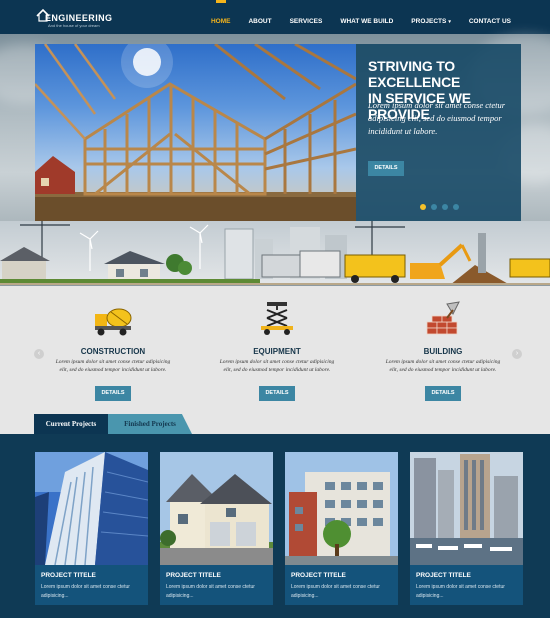 This screenshot has height=618, width=550. What do you see at coordinates (39, 354) in the screenshot?
I see `chevron-left-icon: ‹` at bounding box center [39, 354].